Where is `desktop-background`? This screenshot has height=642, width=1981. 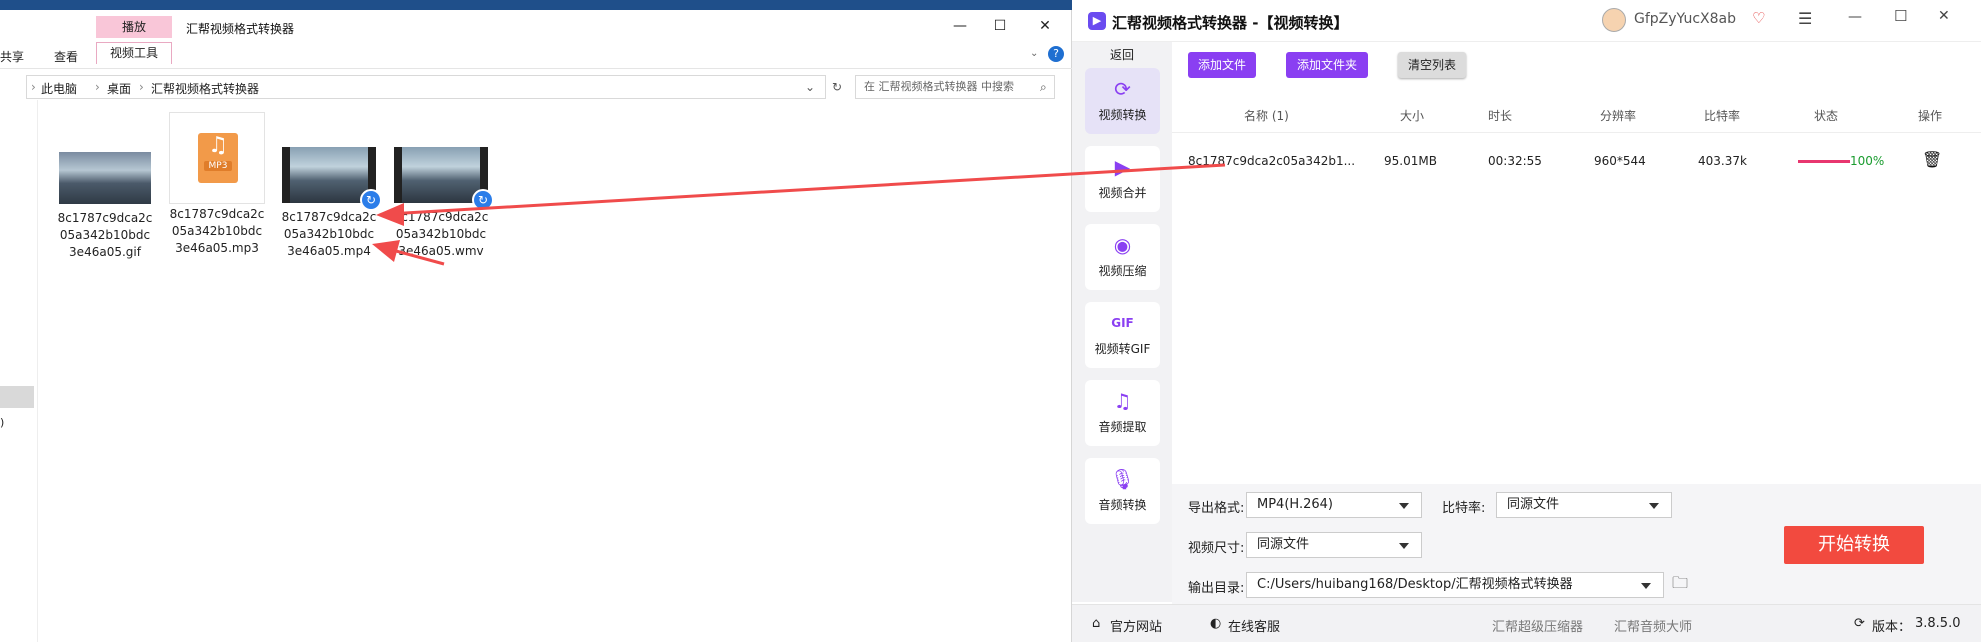 desktop-background is located at coordinates (537, 5).